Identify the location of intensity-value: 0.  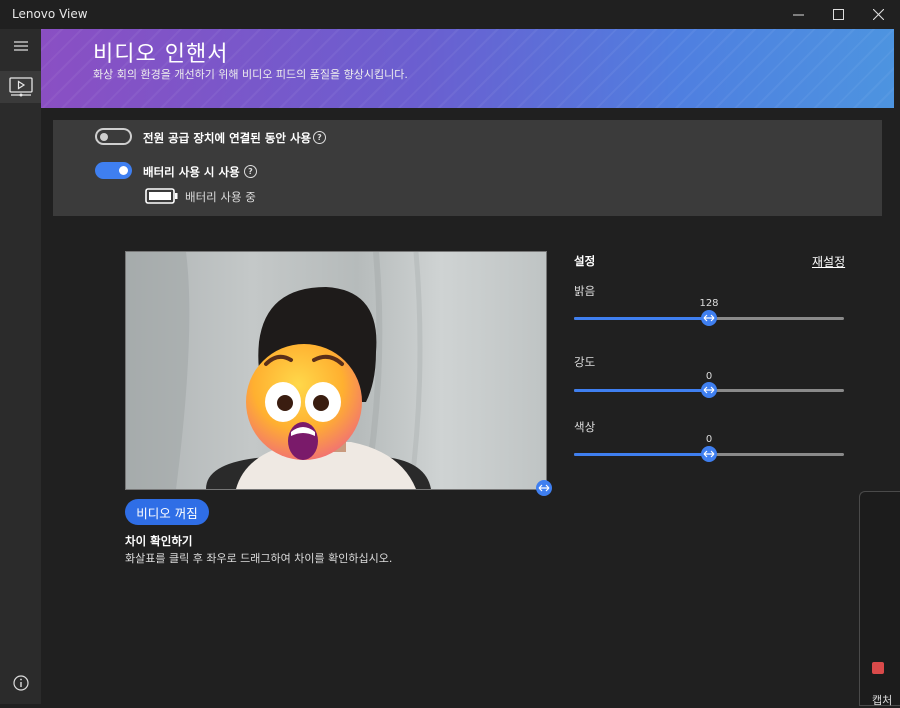
(709, 376).